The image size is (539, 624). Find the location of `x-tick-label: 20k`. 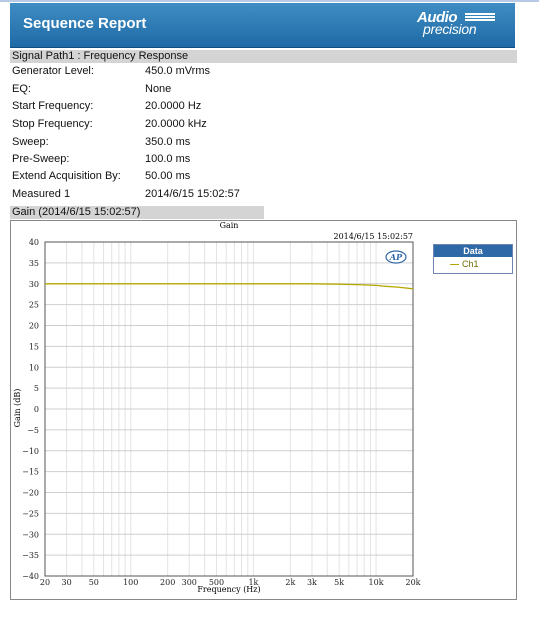

x-tick-label: 20k is located at coordinates (412, 582).